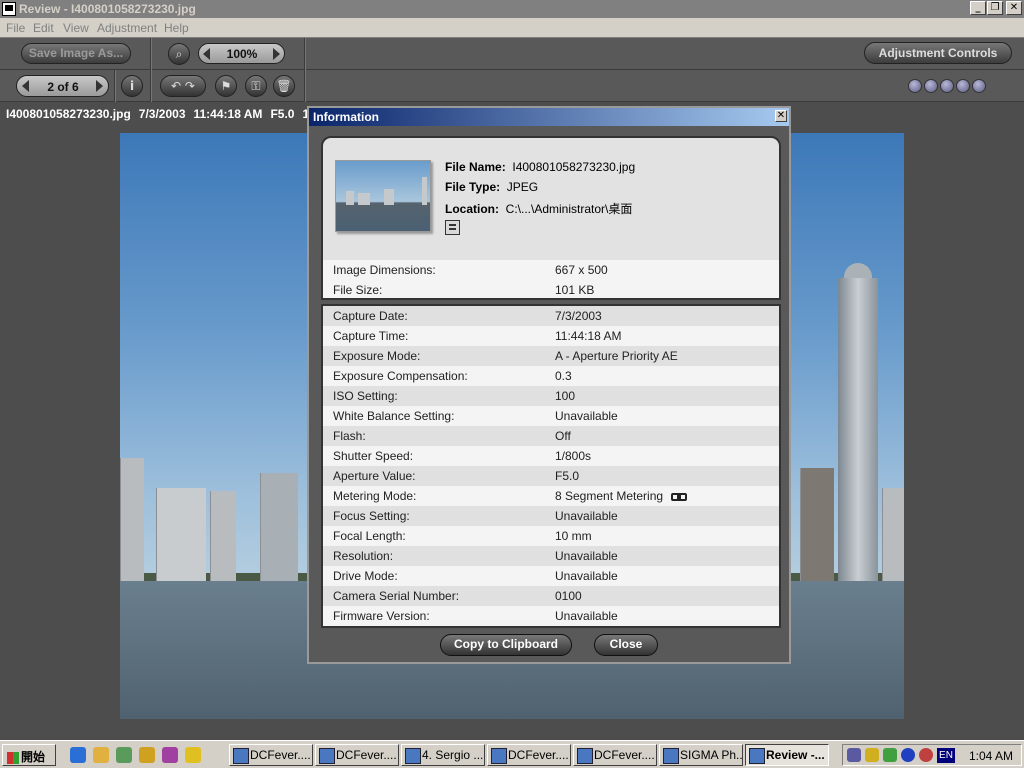 This screenshot has height=768, width=1024. I want to click on language-indicator: EN, so click(946, 755).